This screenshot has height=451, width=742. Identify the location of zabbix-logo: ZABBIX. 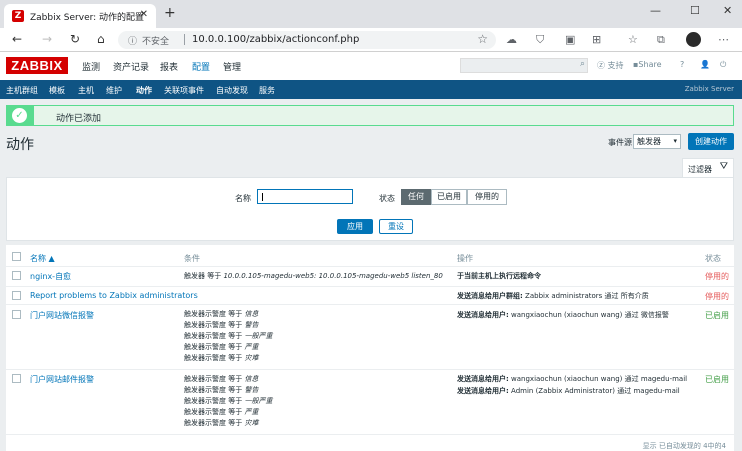
(37, 65).